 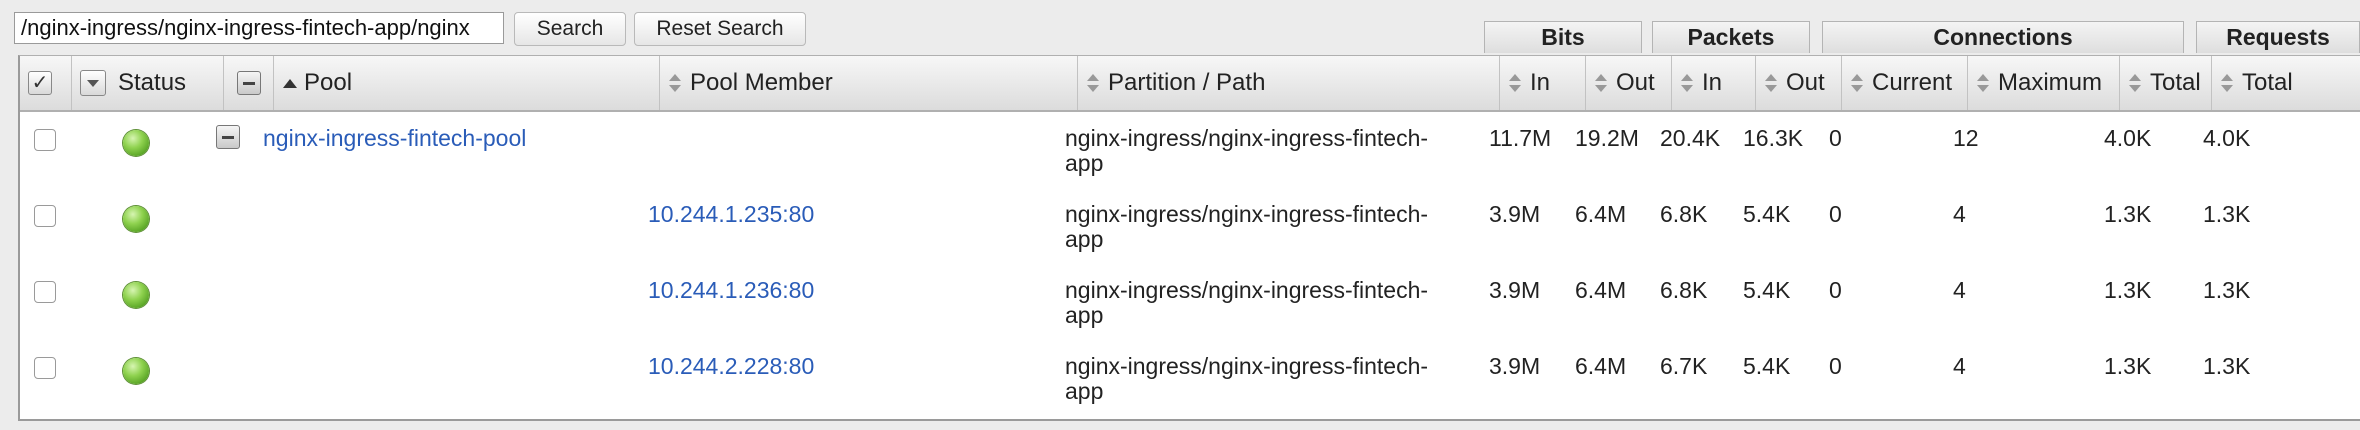 What do you see at coordinates (2175, 82) in the screenshot?
I see `column-conn-total-label: Total` at bounding box center [2175, 82].